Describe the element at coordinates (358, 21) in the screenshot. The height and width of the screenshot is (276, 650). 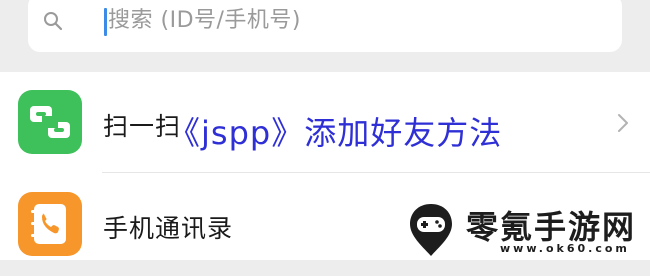
I see `search-input` at that location.